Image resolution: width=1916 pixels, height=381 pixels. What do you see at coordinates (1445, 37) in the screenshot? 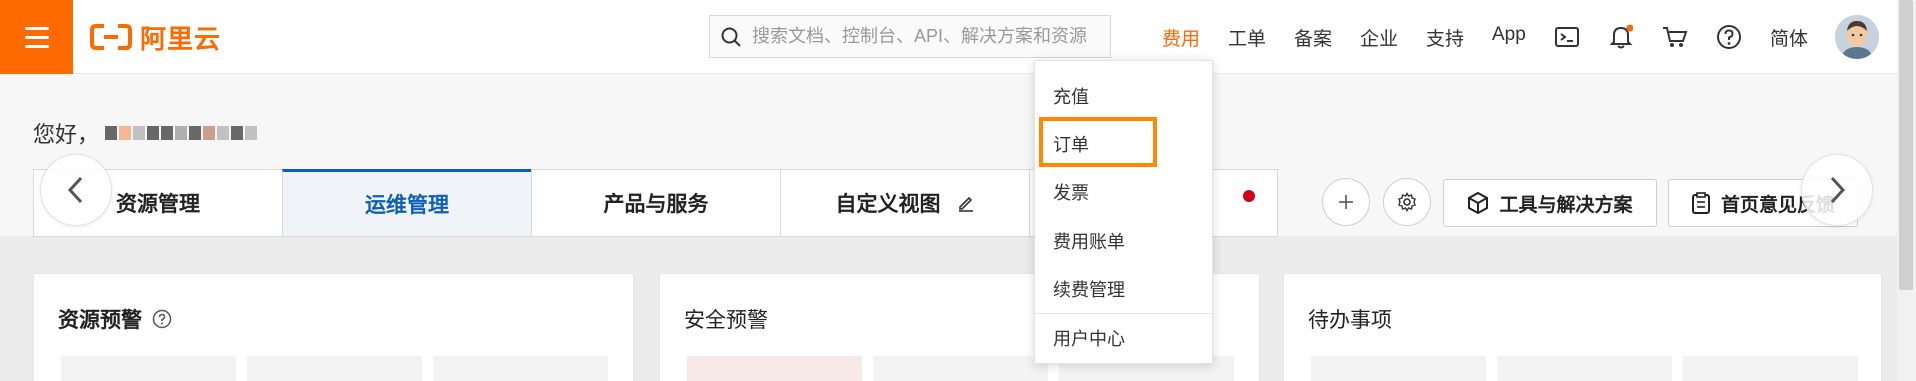
I see `nav-support: 支持` at bounding box center [1445, 37].